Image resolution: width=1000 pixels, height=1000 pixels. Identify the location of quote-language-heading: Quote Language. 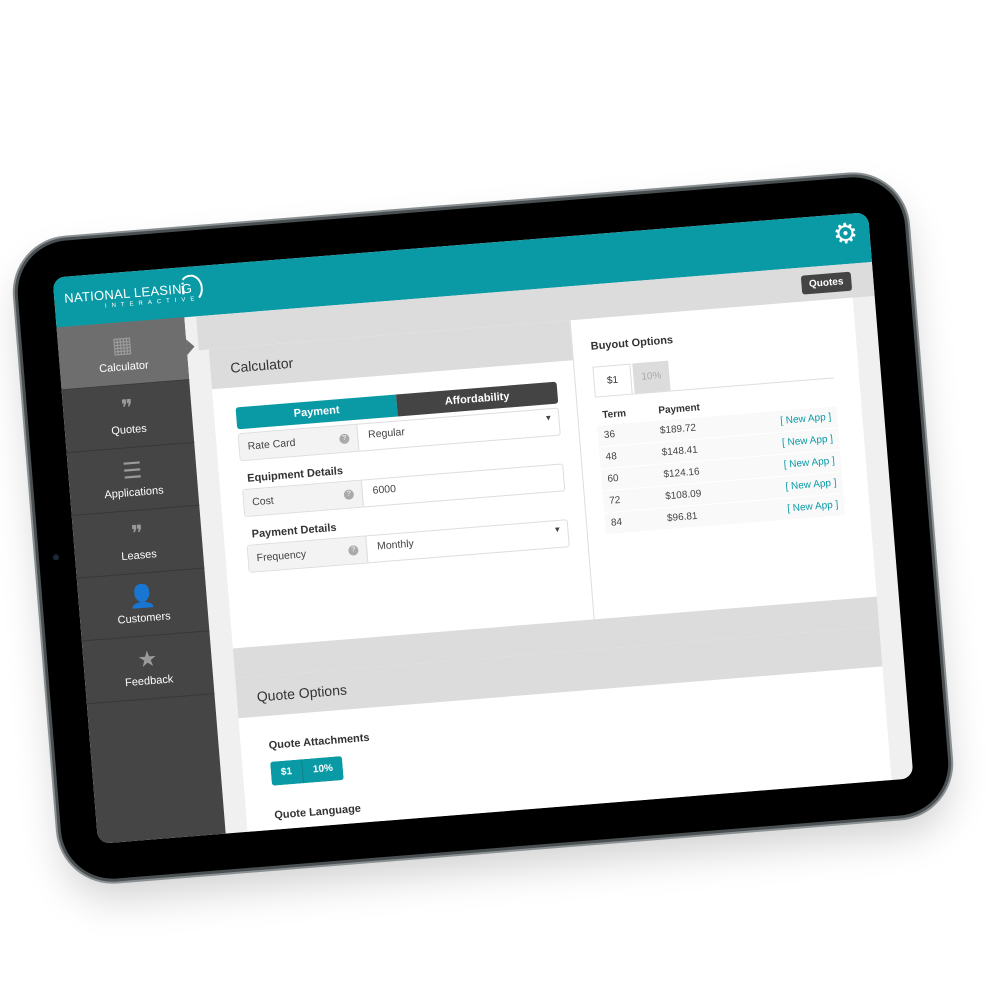
(317, 812).